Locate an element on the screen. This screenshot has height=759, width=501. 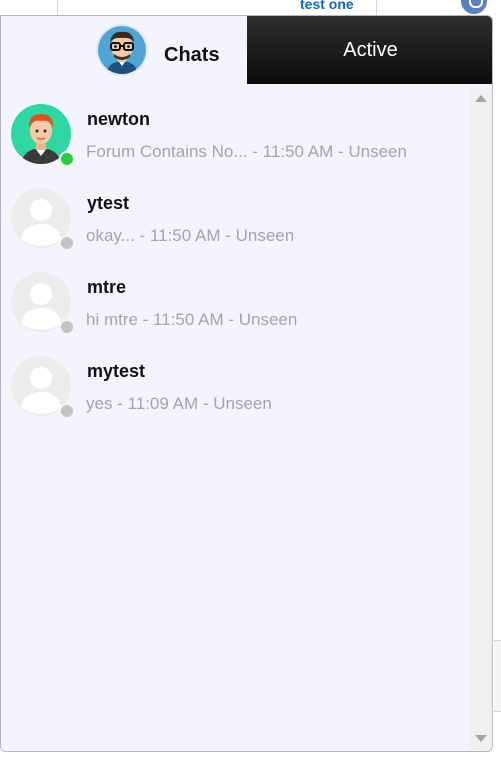
vertical-scrollbar is located at coordinates (480, 419).